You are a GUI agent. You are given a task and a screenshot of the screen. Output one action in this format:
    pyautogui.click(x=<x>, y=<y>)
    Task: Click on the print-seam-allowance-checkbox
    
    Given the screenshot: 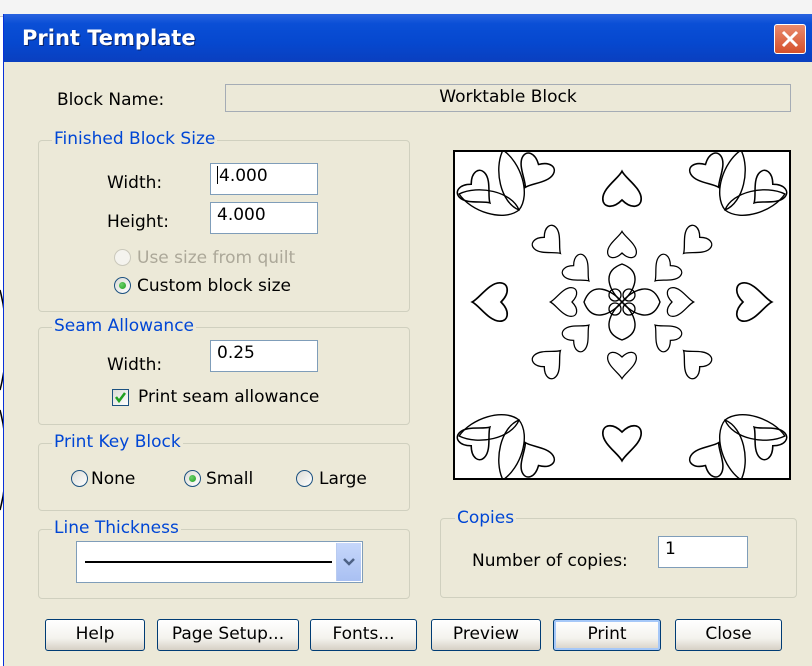 What is the action you would take?
    pyautogui.click(x=120, y=397)
    